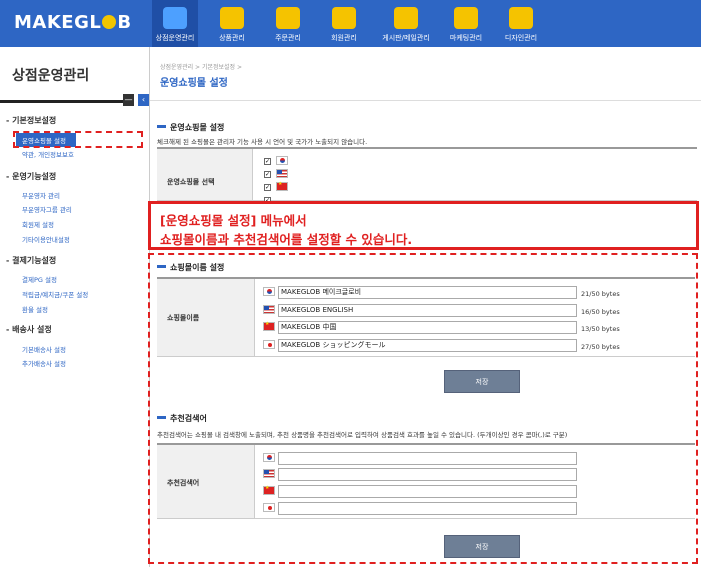  I want to click on sidebar-highlight, so click(78, 139).